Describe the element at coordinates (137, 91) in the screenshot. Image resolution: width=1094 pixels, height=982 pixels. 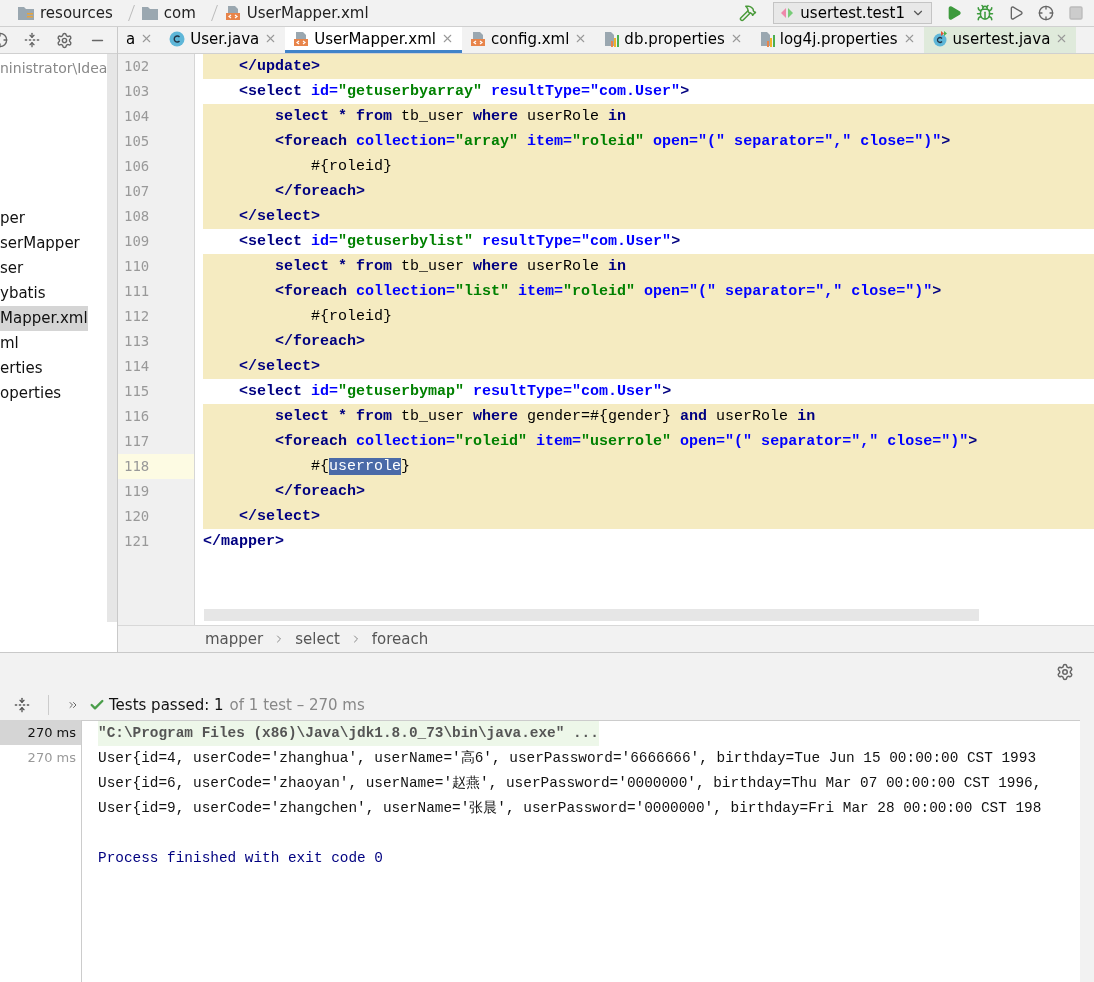
I see `line-number: 103` at that location.